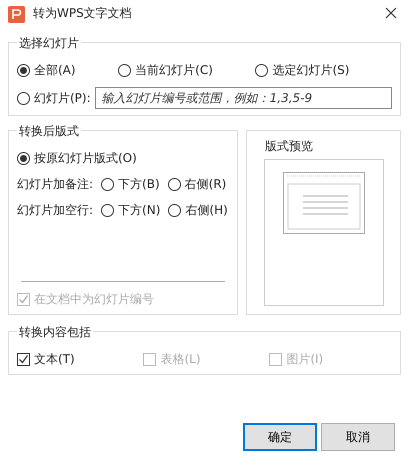 Image resolution: width=409 pixels, height=466 pixels. I want to click on group-title: 选择幻灯片, so click(49, 43).